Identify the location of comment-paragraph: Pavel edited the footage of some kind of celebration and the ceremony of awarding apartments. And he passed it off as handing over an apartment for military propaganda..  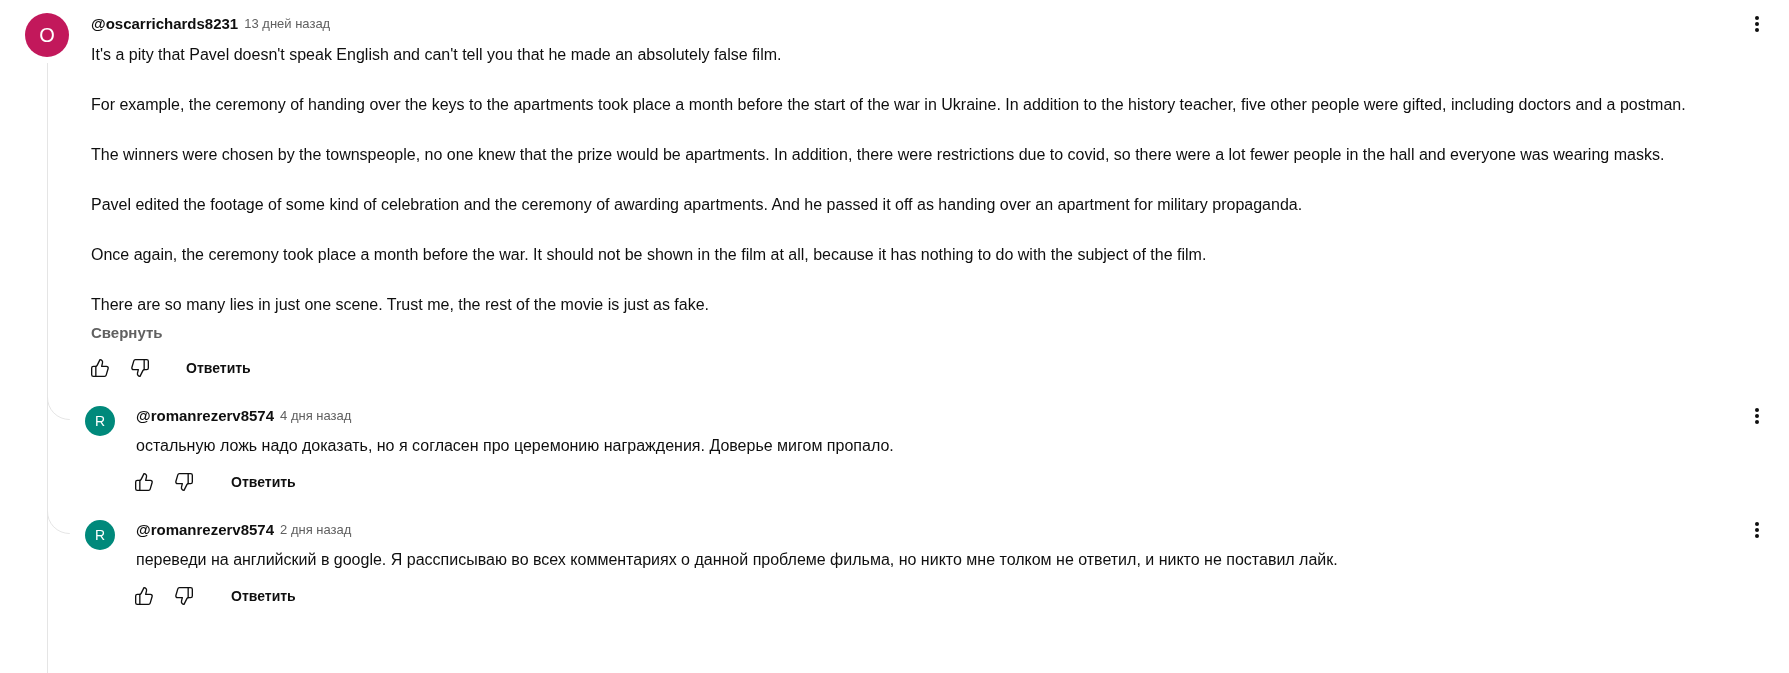
(697, 205).